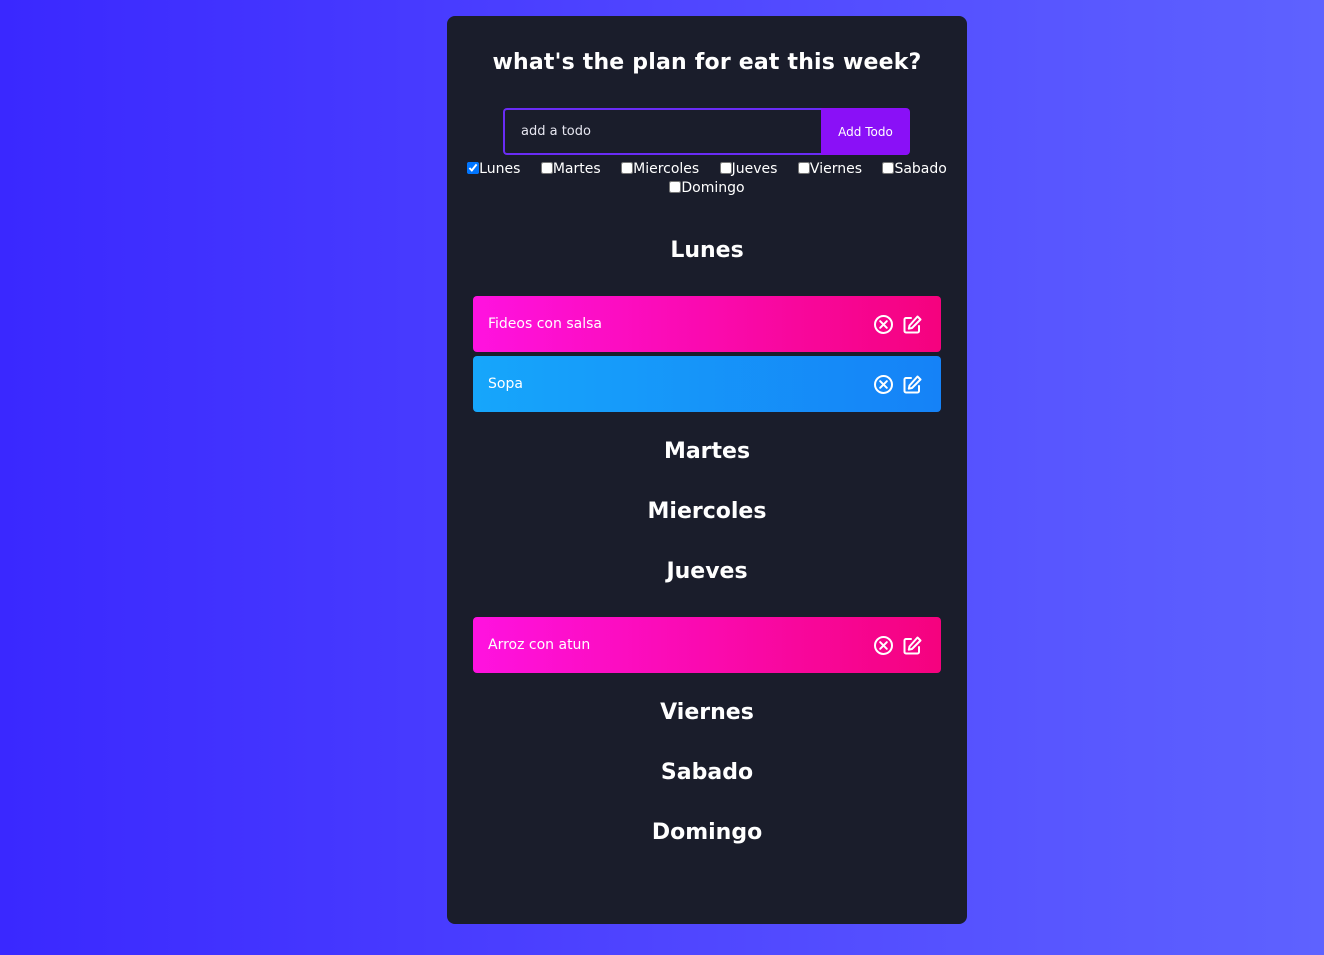 The height and width of the screenshot is (955, 1324). What do you see at coordinates (707, 250) in the screenshot?
I see `day-heading-lunes: Lunes` at bounding box center [707, 250].